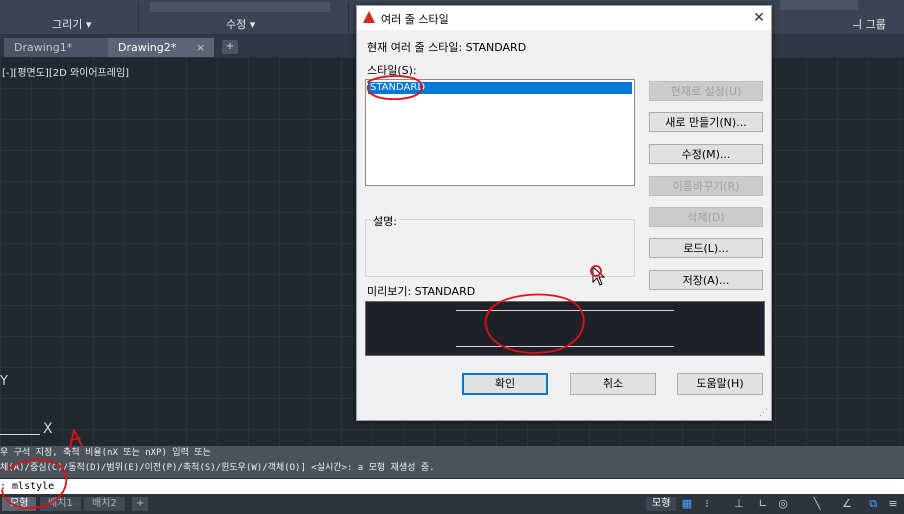 The width and height of the screenshot is (904, 514). I want to click on annotation-circle-preview, so click(534, 323).